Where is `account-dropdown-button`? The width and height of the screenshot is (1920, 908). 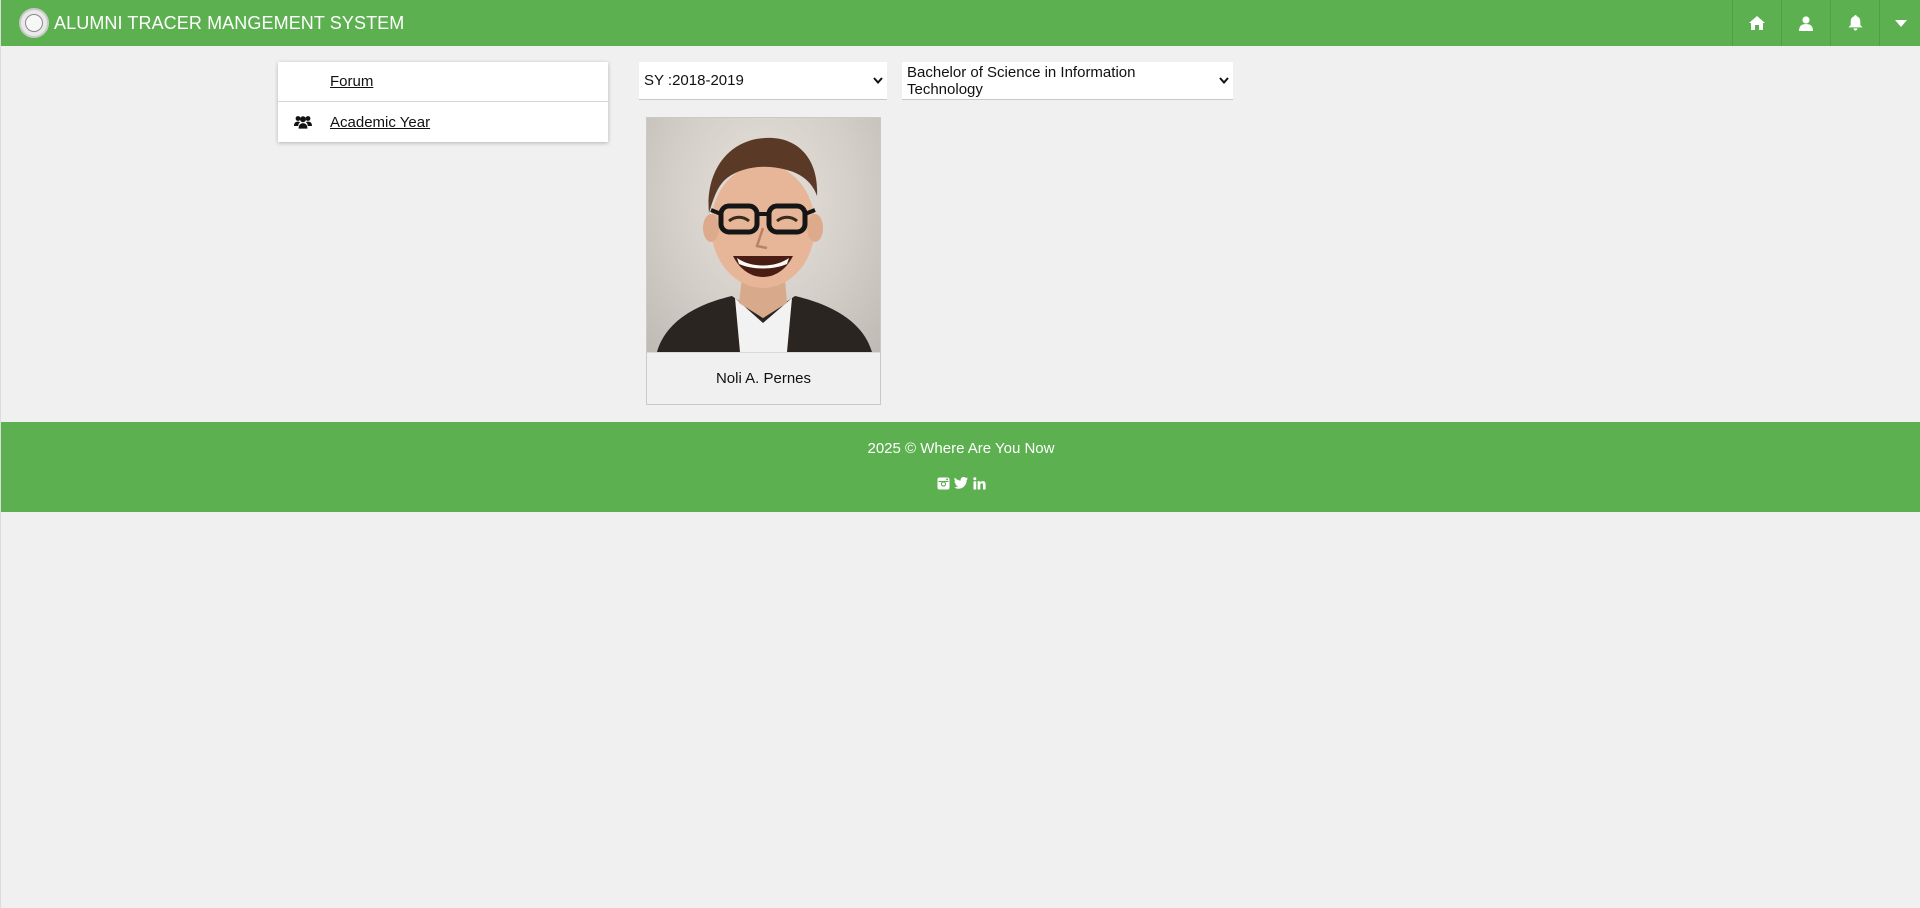
account-dropdown-button is located at coordinates (1899, 23).